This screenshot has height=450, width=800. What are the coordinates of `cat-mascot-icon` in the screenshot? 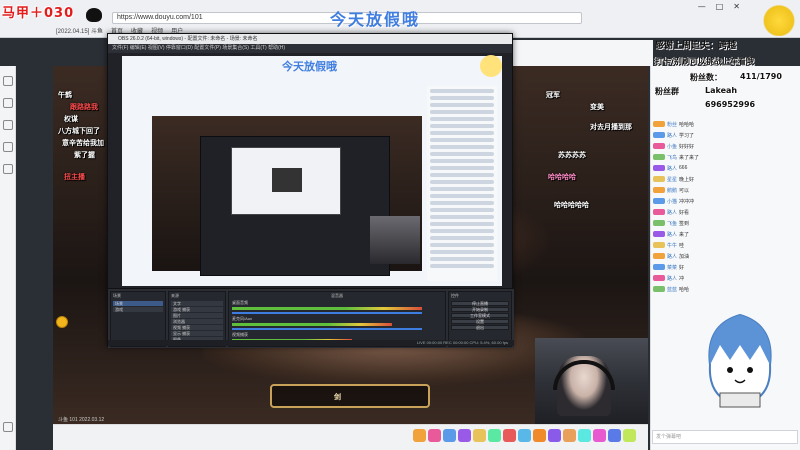 It's located at (94, 15).